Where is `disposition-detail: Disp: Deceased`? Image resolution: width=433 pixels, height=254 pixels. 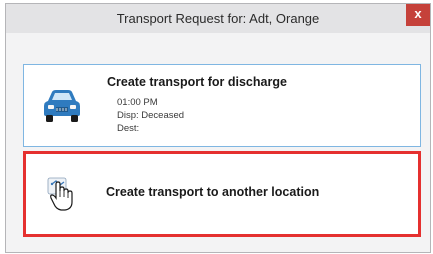
disposition-detail: Disp: Deceased is located at coordinates (151, 115).